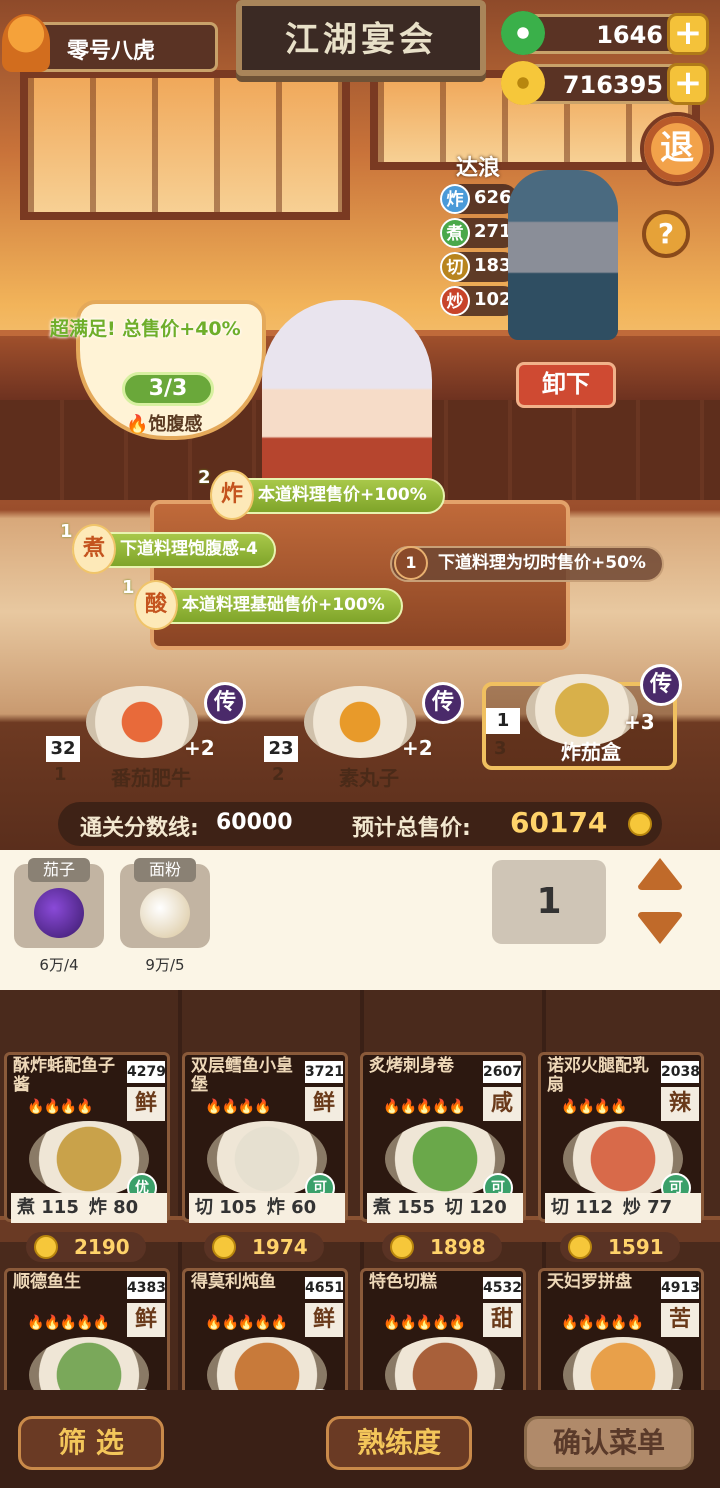 The width and height of the screenshot is (720, 1488). I want to click on buff-fry-text: 本道料理售价+100%, so click(342, 495).